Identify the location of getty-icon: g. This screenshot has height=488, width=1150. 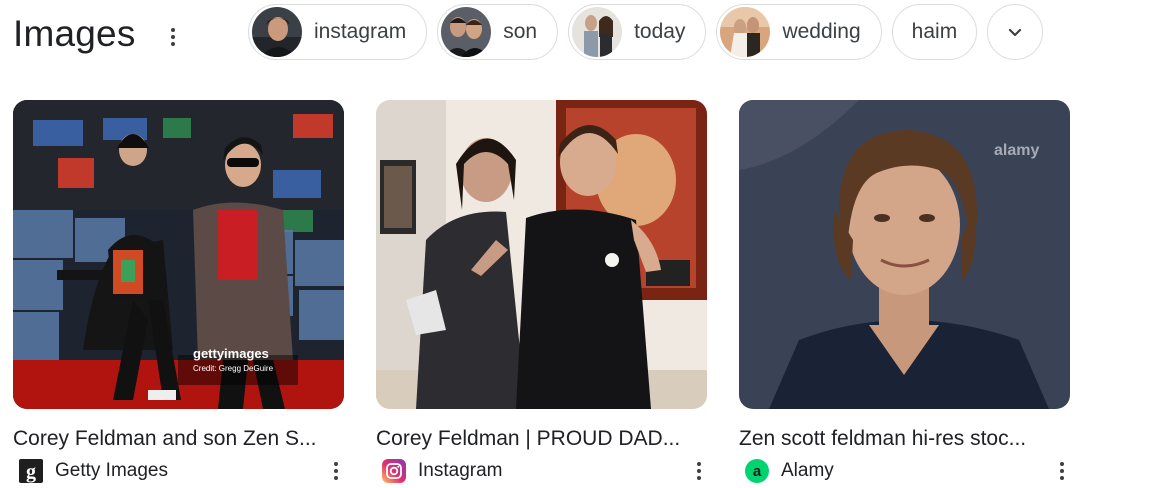
(31, 471).